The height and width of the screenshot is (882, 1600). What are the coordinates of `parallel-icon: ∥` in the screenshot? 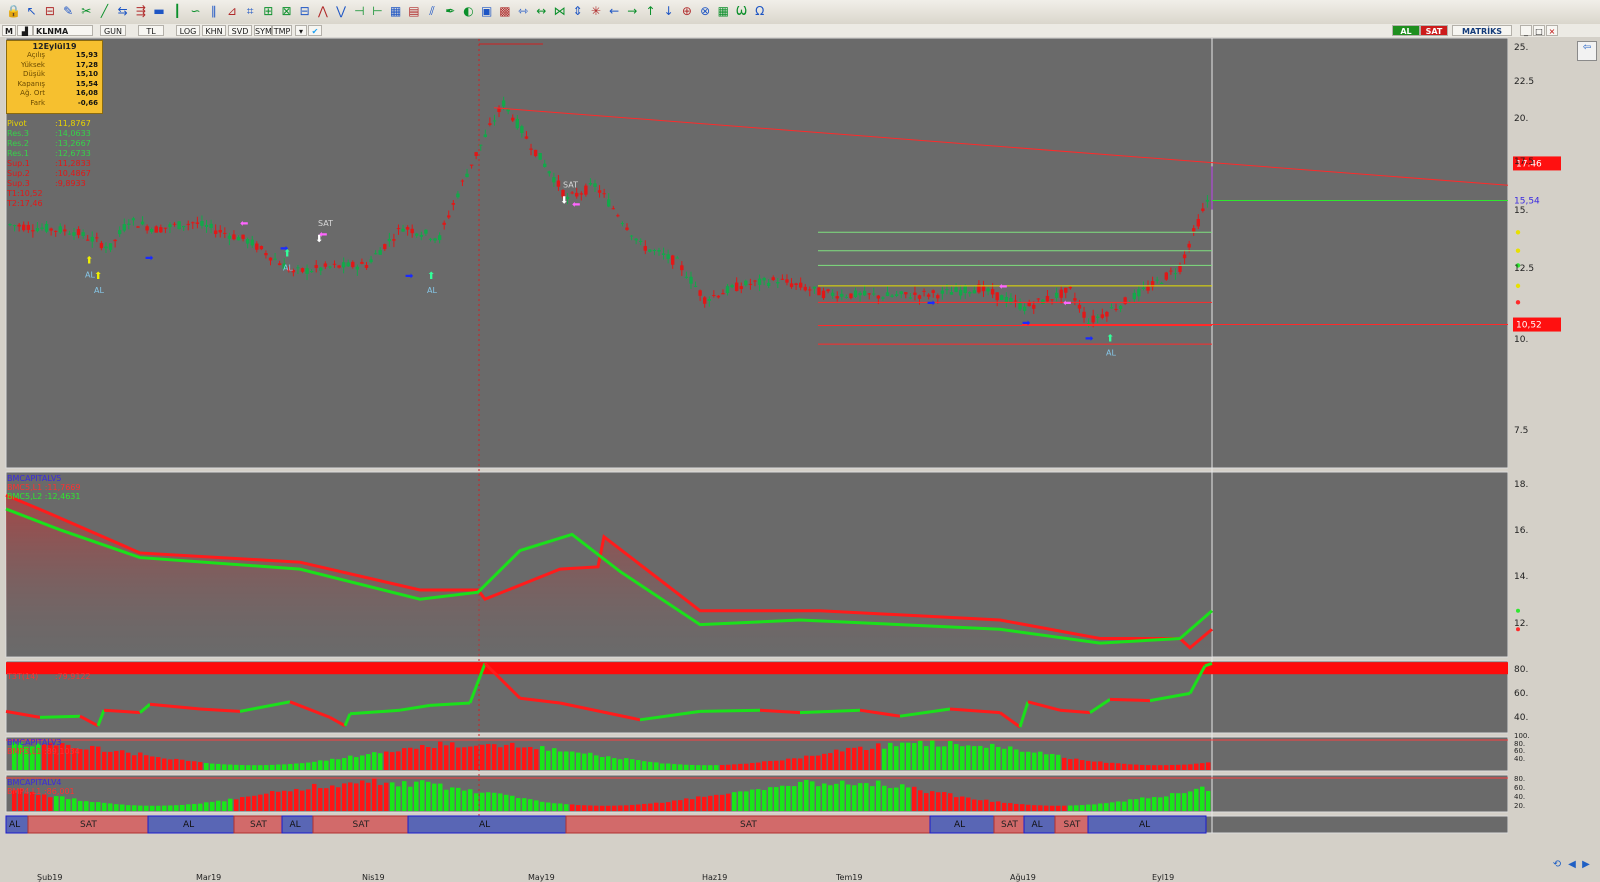 It's located at (213, 11).